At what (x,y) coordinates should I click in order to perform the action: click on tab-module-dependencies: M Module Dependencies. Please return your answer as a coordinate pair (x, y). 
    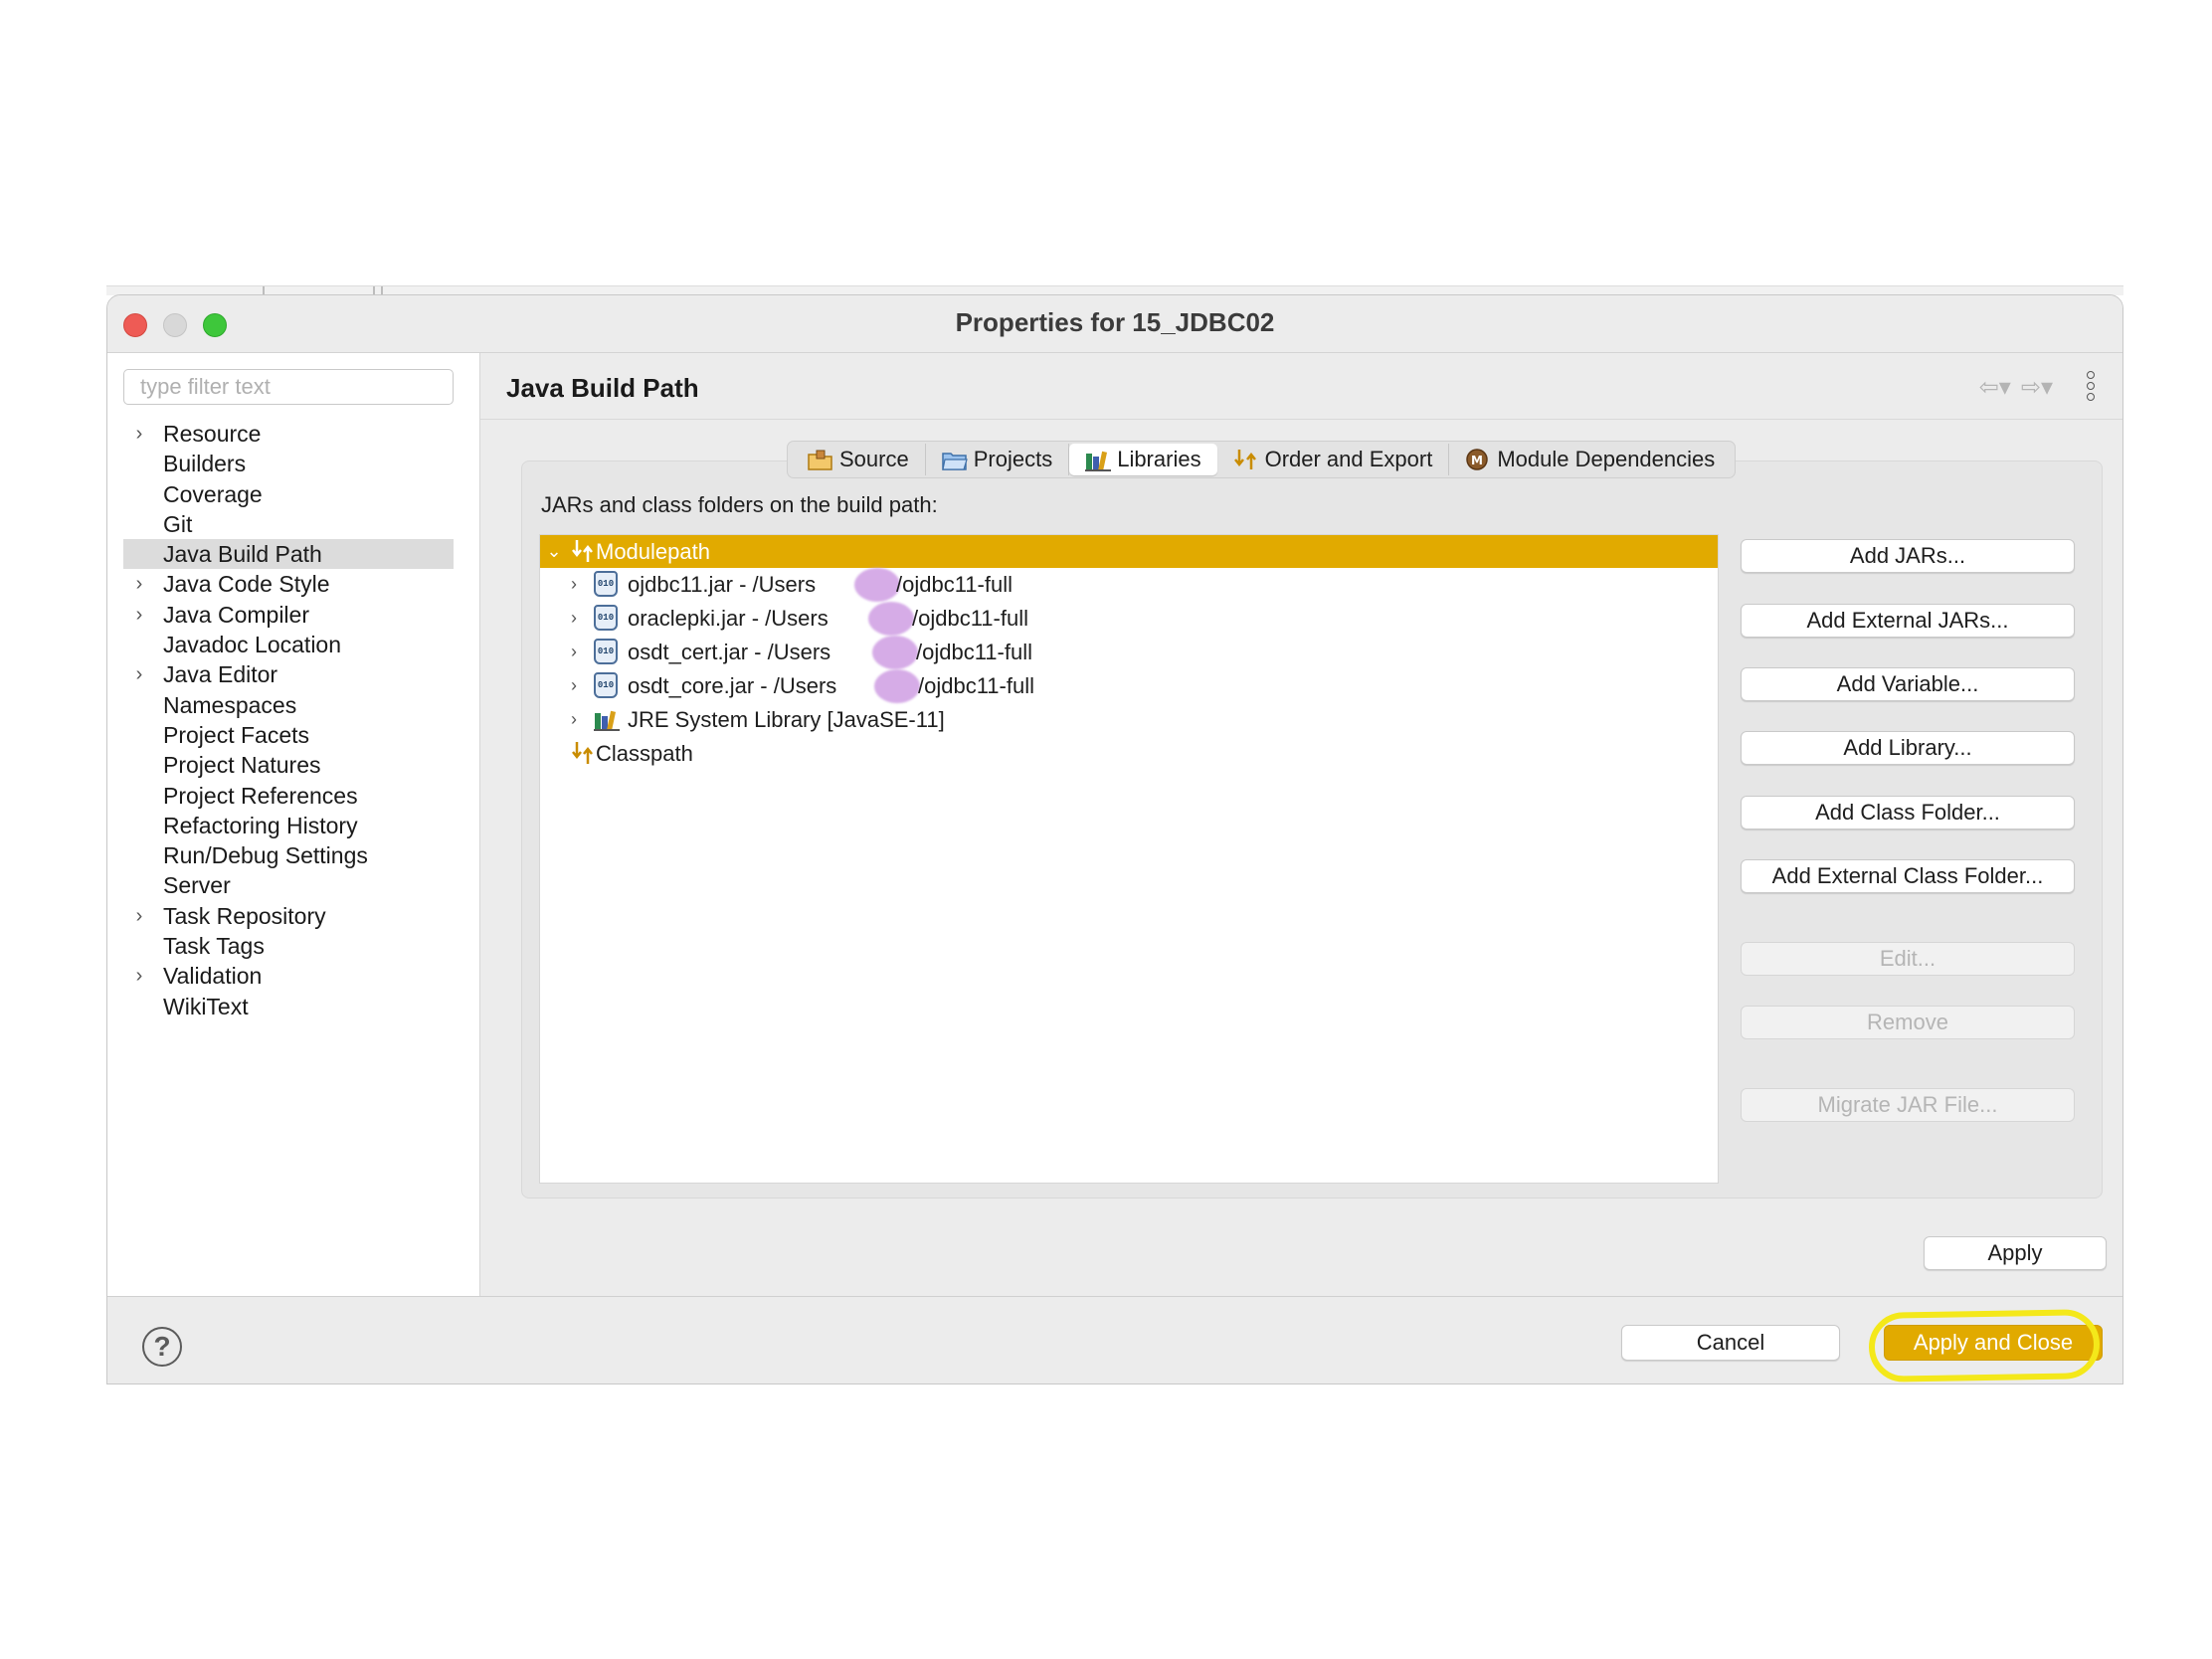
    Looking at the image, I should click on (1590, 459).